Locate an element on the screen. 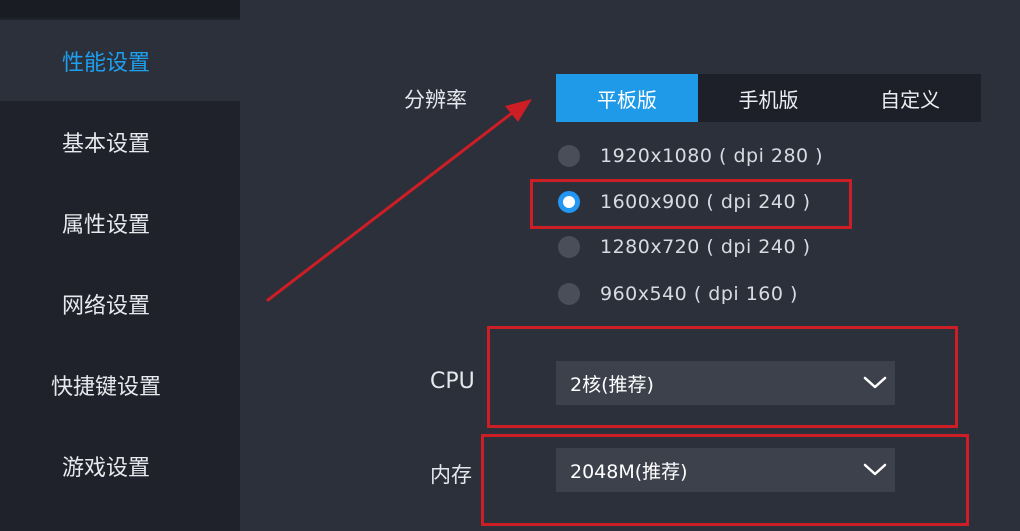 This screenshot has width=1020, height=531. tab-tablet: 平板版 is located at coordinates (627, 98).